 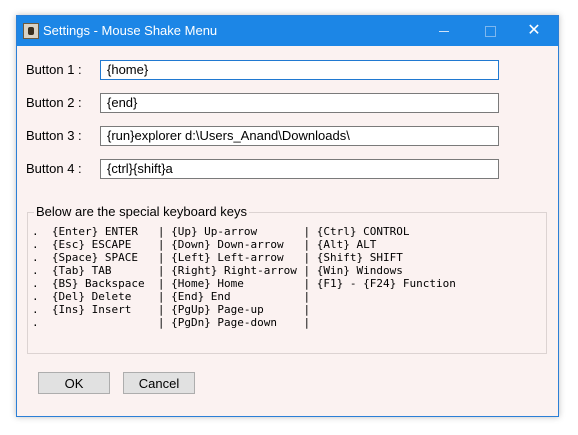 What do you see at coordinates (299, 70) in the screenshot?
I see `button-1-field: {home}` at bounding box center [299, 70].